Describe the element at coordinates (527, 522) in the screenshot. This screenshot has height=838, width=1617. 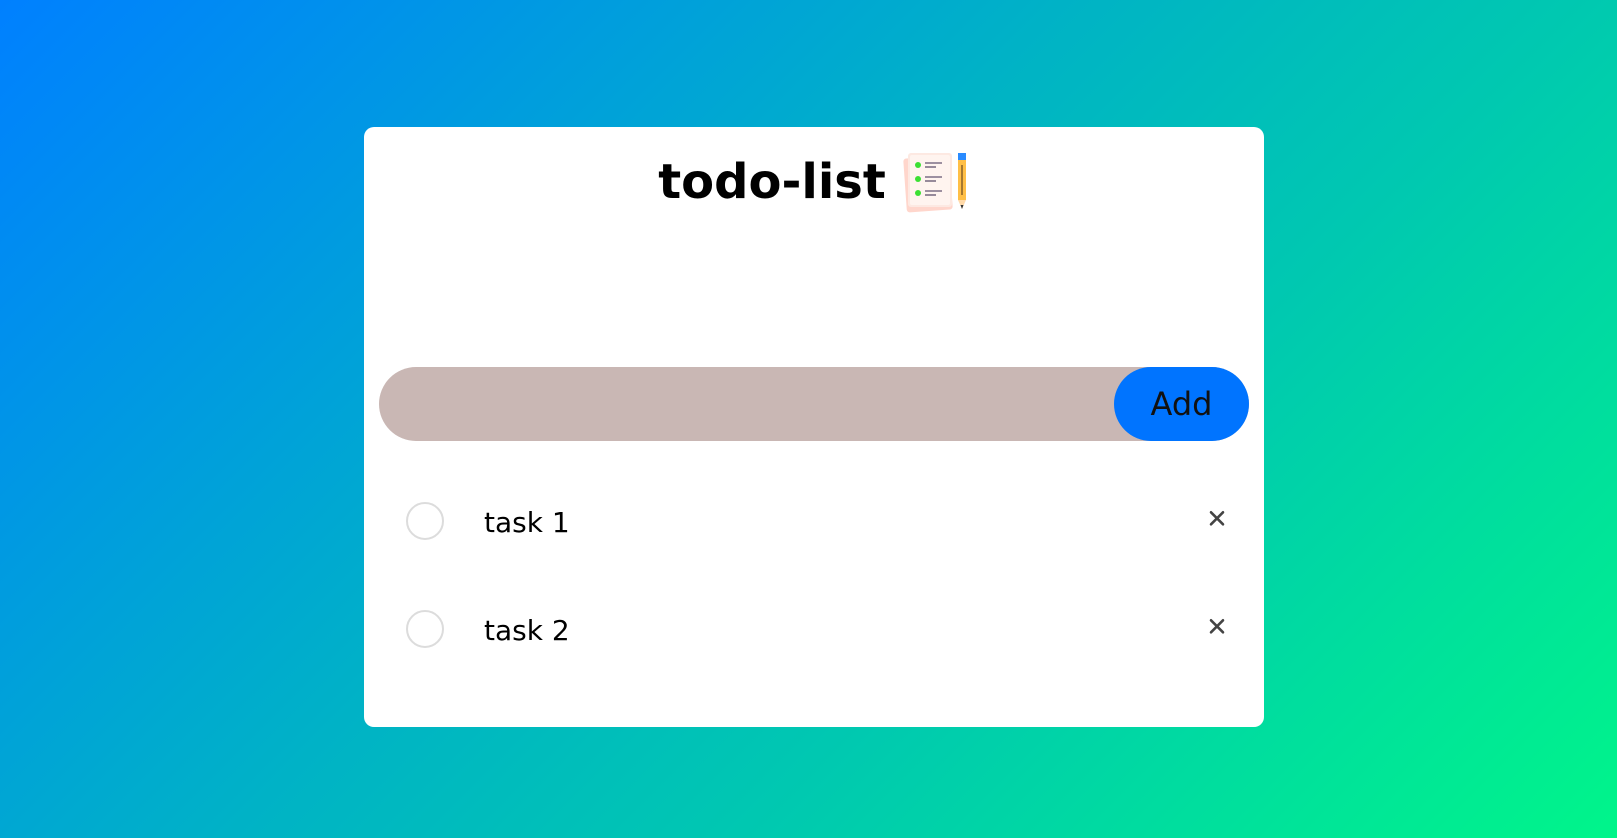
I see `task-label: task 1` at that location.